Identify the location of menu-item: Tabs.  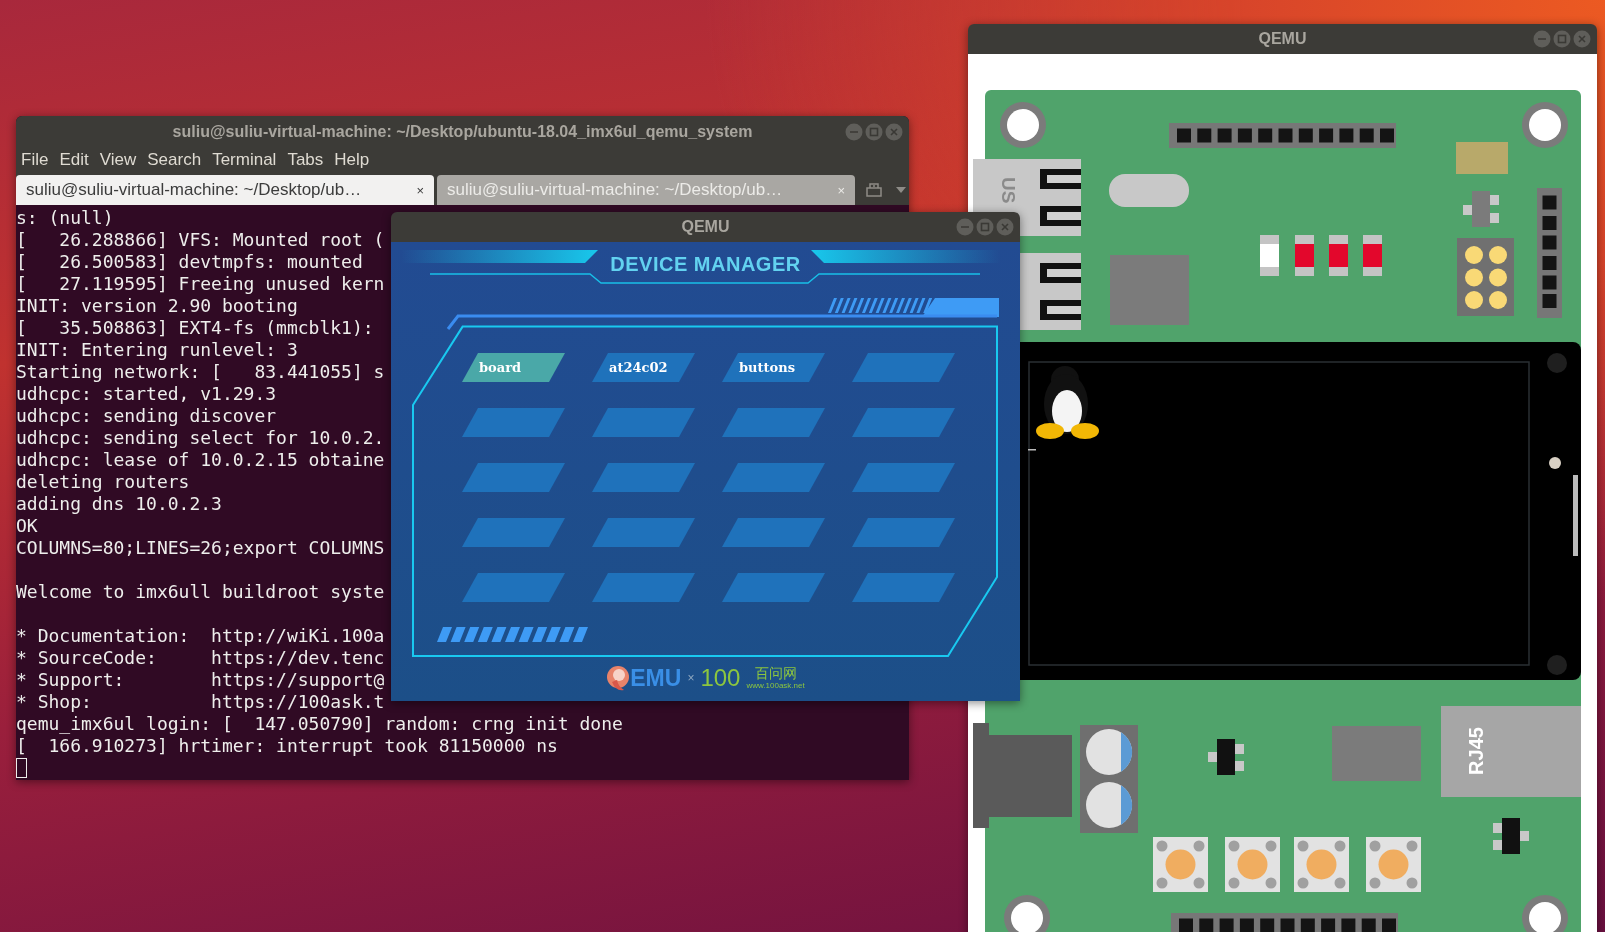
(305, 160).